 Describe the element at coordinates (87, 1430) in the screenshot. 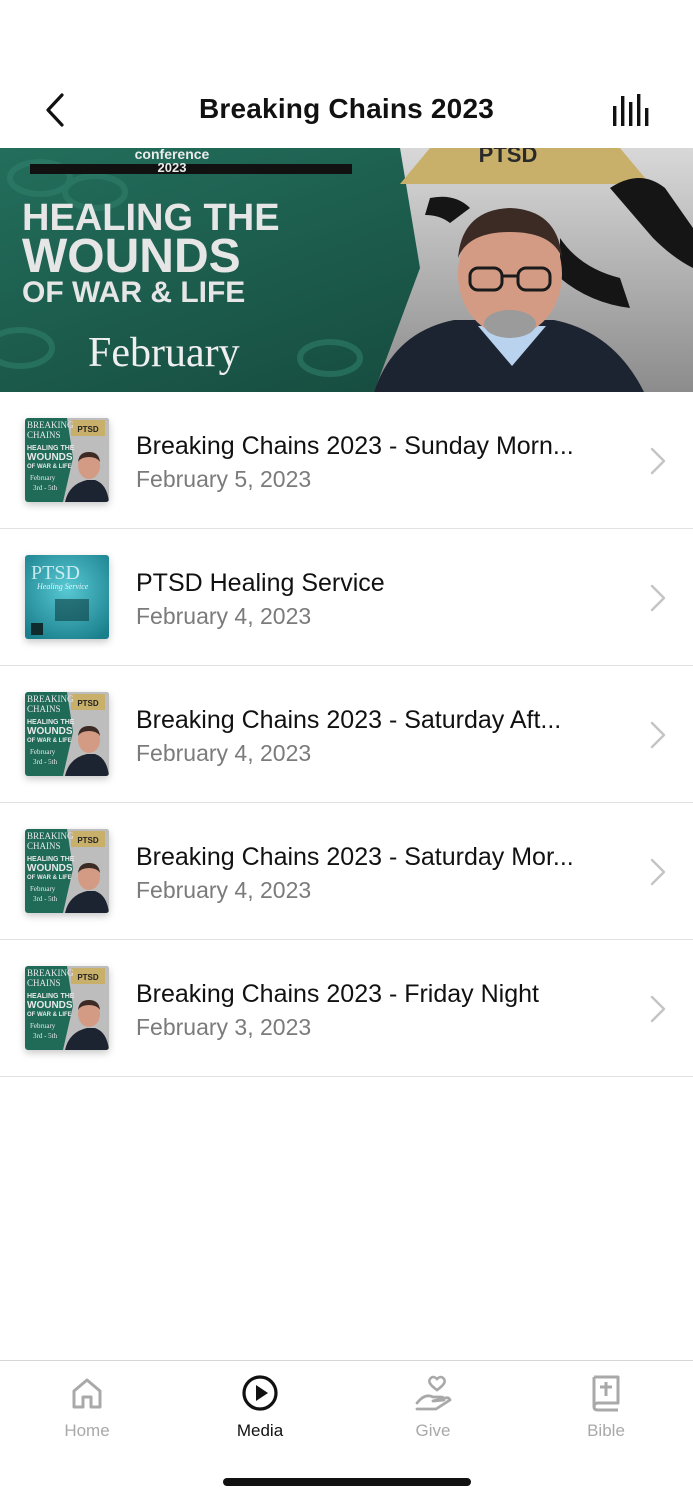

I see `tab-label-home: Home` at that location.